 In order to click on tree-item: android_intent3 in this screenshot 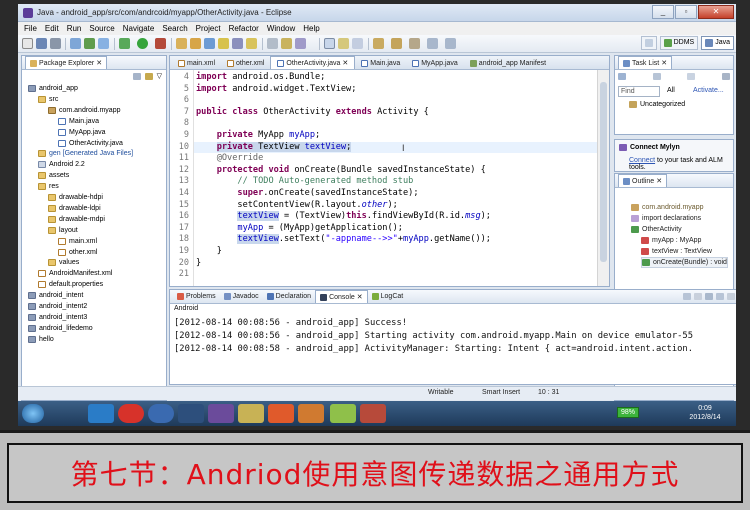, I will do `click(57, 317)`.